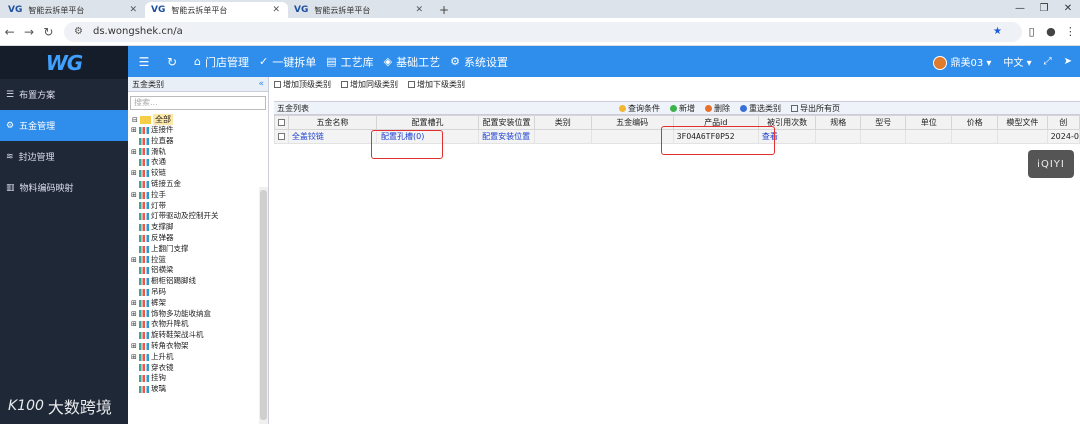  What do you see at coordinates (332, 122) in the screenshot?
I see `column-header: 五金名称` at bounding box center [332, 122].